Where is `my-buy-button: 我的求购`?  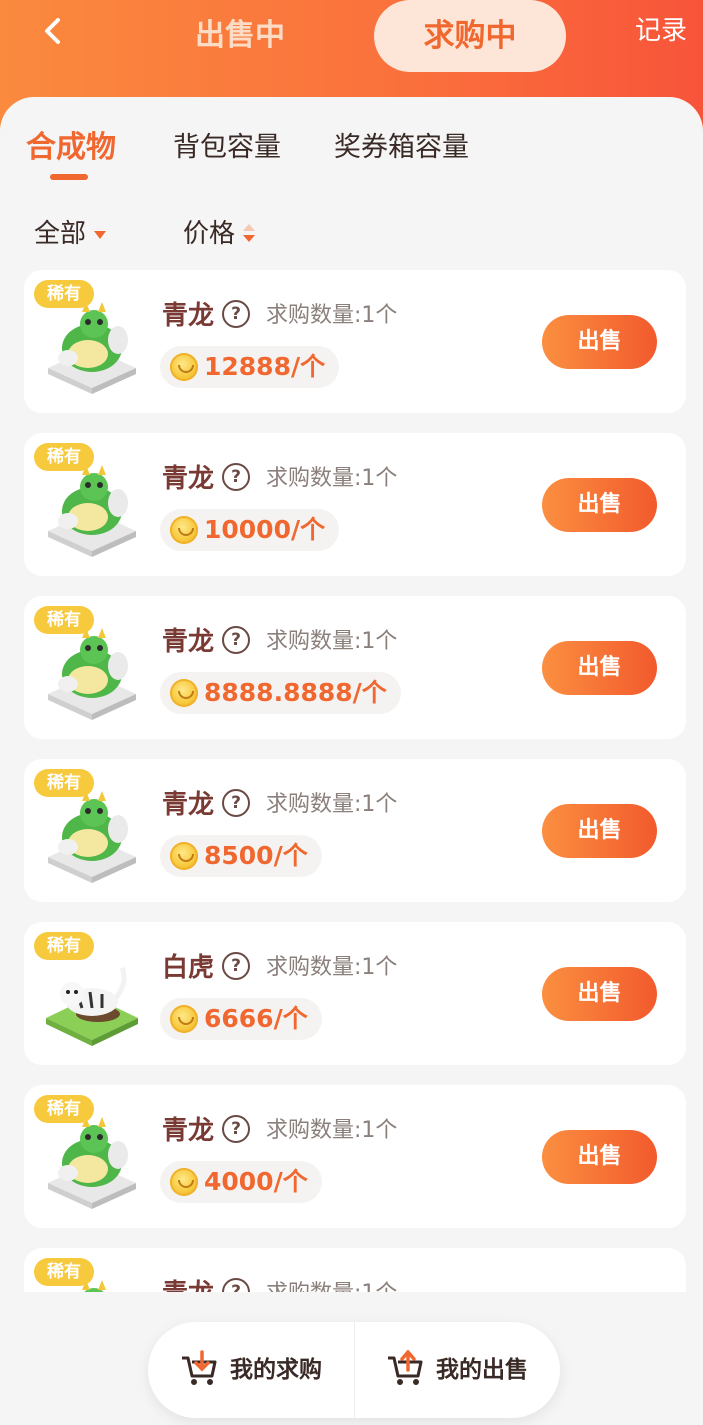 my-buy-button: 我的求购 is located at coordinates (276, 1370).